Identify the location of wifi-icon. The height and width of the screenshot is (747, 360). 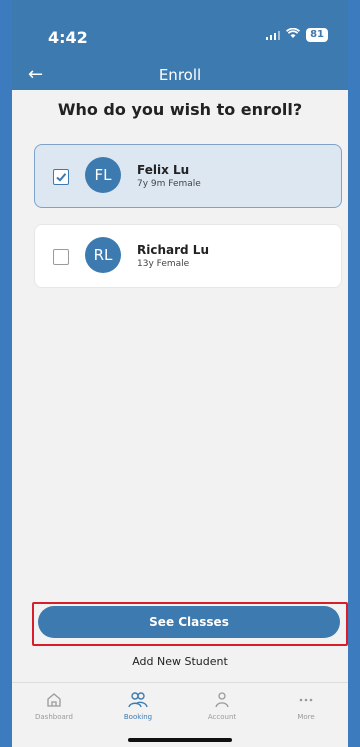
(293, 34).